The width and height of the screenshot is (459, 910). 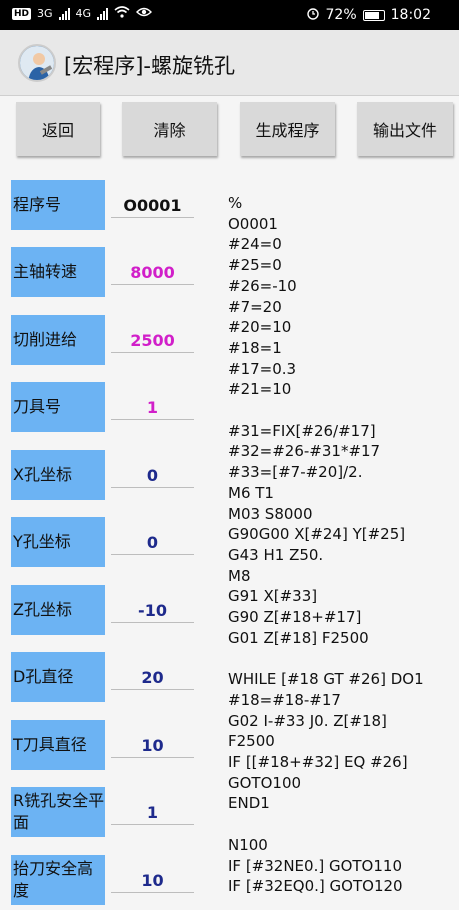 What do you see at coordinates (58, 677) in the screenshot?
I see `label-hole-diameter: D孔直径` at bounding box center [58, 677].